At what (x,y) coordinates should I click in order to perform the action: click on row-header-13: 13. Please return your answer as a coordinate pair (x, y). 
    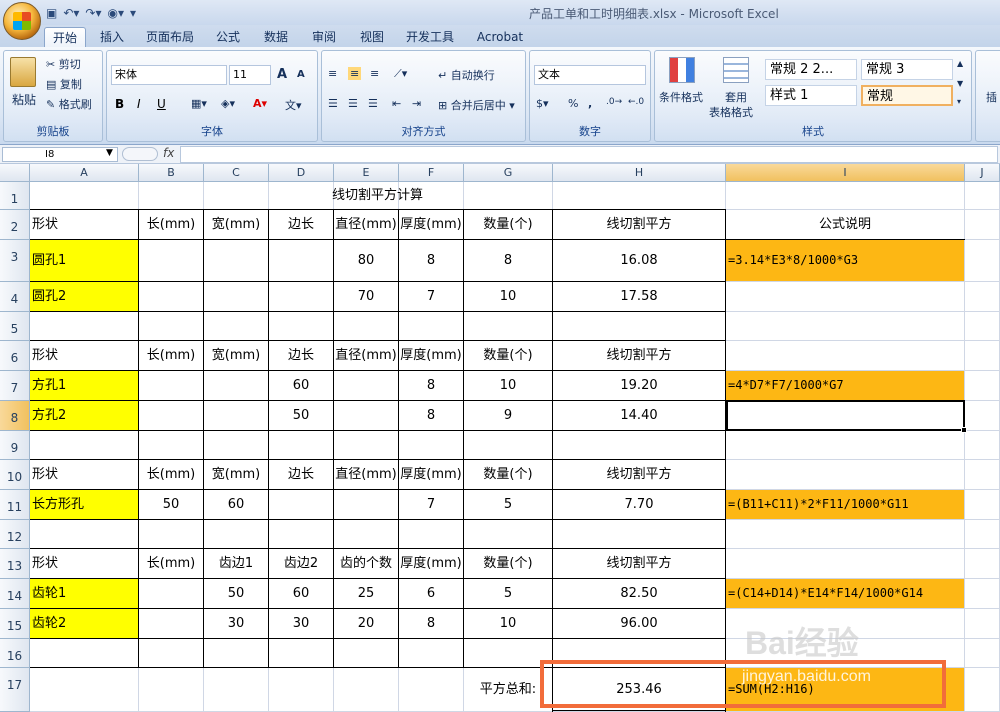
    Looking at the image, I should click on (15, 564).